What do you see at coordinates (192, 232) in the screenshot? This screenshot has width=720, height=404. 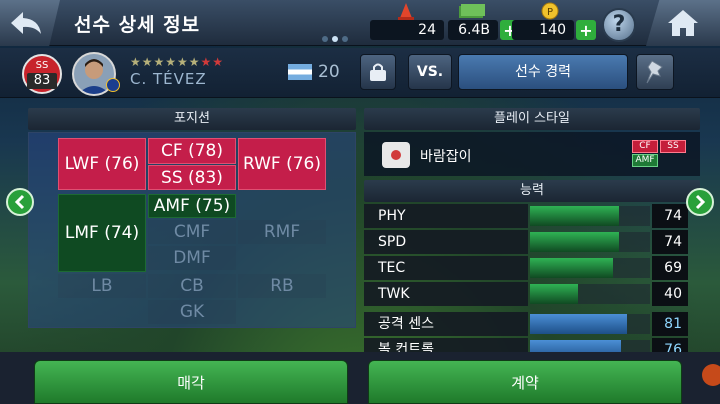 I see `position-cmf: CMF` at bounding box center [192, 232].